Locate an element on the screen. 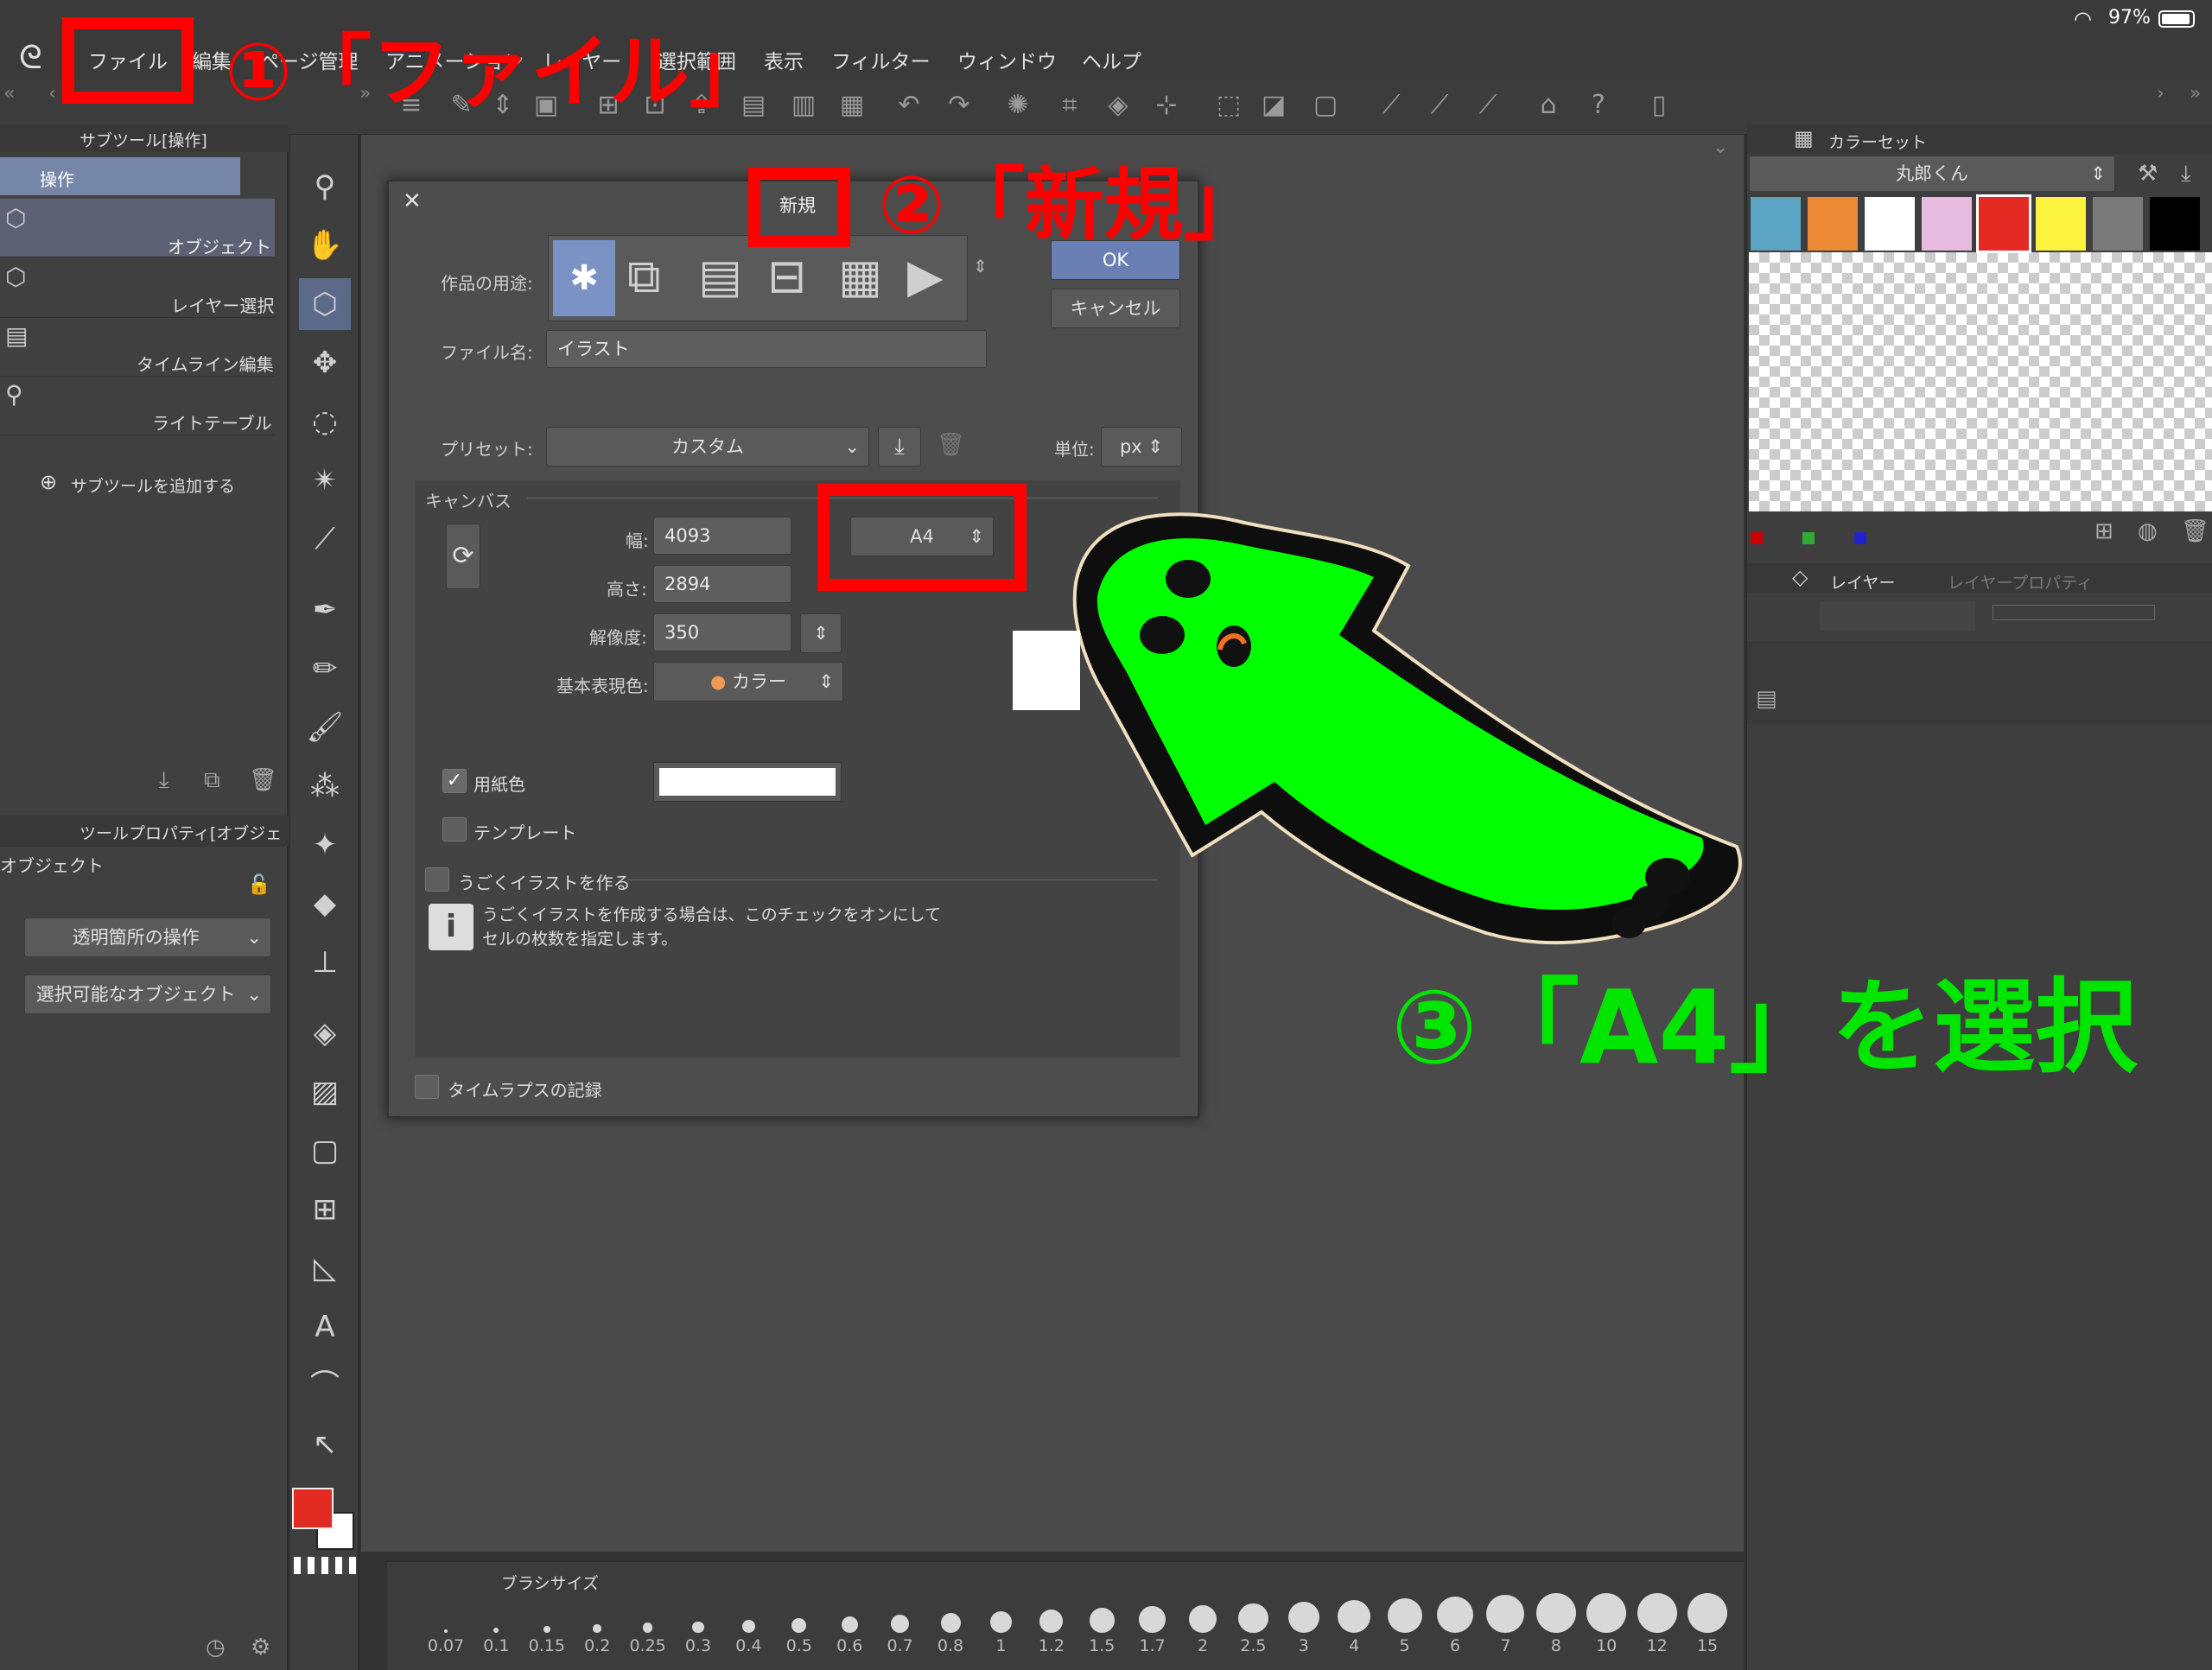 The height and width of the screenshot is (1670, 2212). blend-tool-icon: ⊥ is located at coordinates (325, 962).